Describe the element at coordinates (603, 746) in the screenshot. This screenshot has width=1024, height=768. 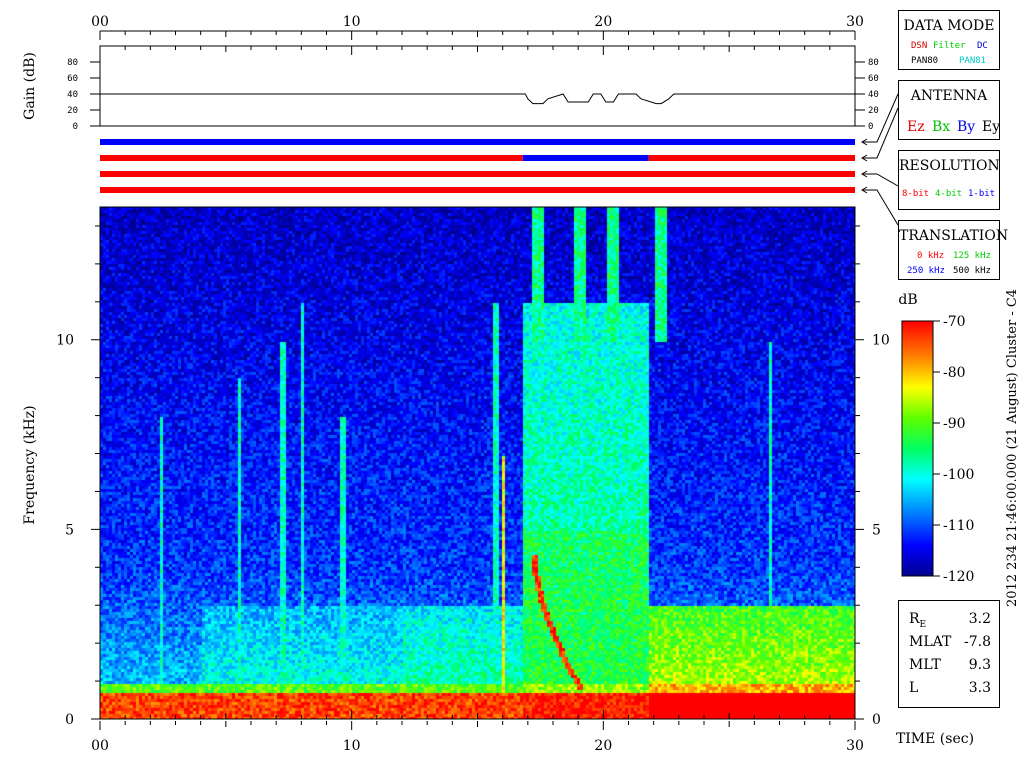
I see `time-tick-label-bottom: 20` at that location.